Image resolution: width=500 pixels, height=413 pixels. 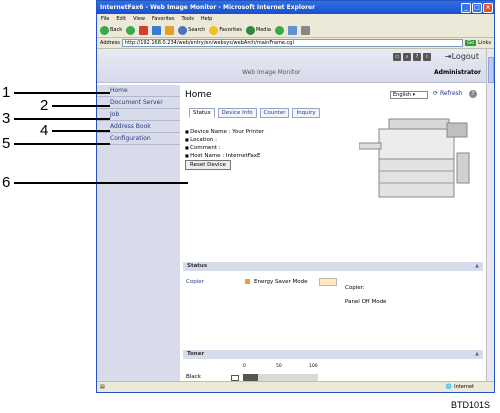 I want to click on address-label: Address, so click(x=110, y=43).